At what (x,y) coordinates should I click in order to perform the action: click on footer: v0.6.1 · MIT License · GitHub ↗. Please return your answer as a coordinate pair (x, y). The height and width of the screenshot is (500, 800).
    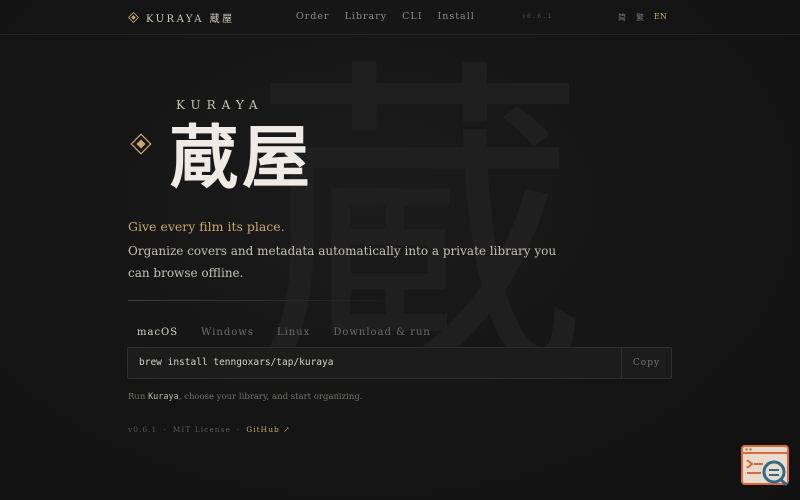
    Looking at the image, I should click on (209, 429).